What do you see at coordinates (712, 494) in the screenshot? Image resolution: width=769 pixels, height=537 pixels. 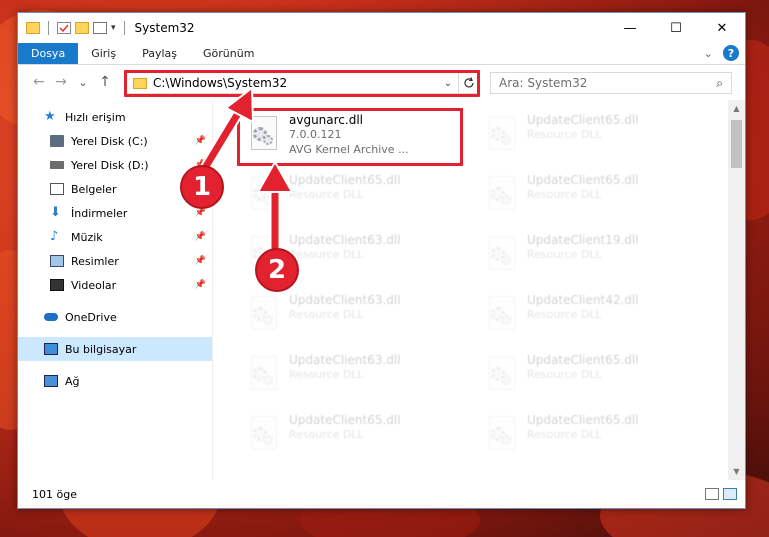 I see `details-view-icon` at bounding box center [712, 494].